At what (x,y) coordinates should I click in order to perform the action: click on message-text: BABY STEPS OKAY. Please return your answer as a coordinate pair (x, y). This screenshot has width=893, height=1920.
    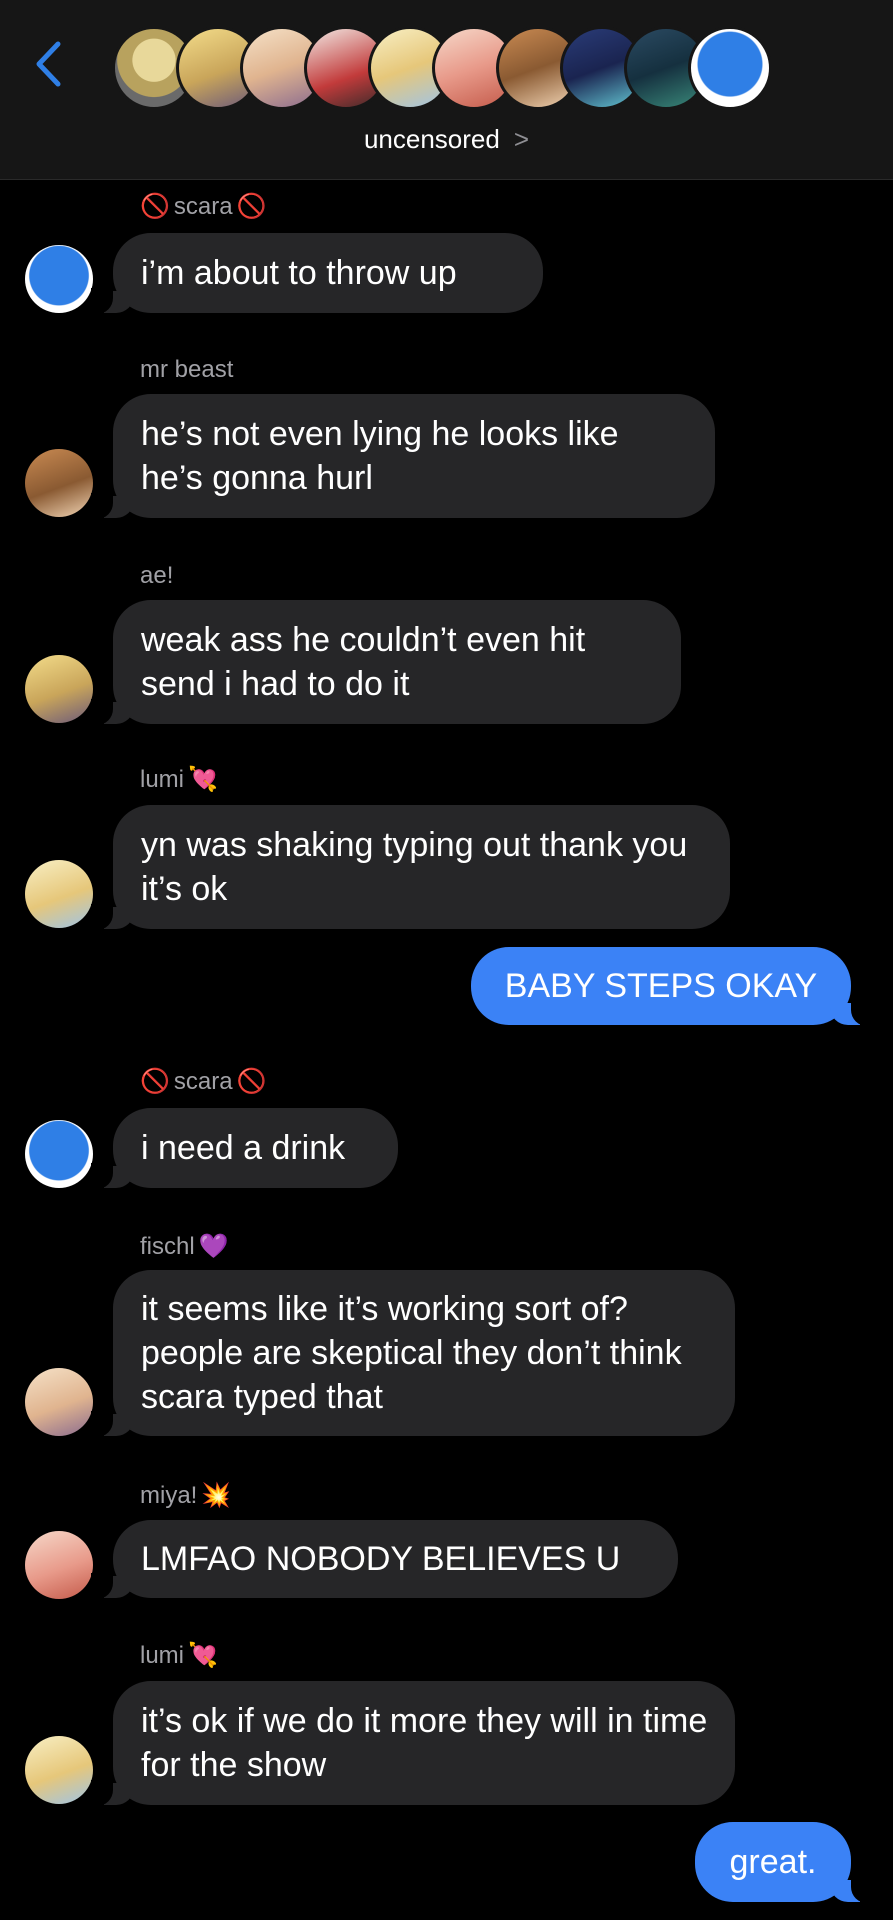
    Looking at the image, I should click on (661, 986).